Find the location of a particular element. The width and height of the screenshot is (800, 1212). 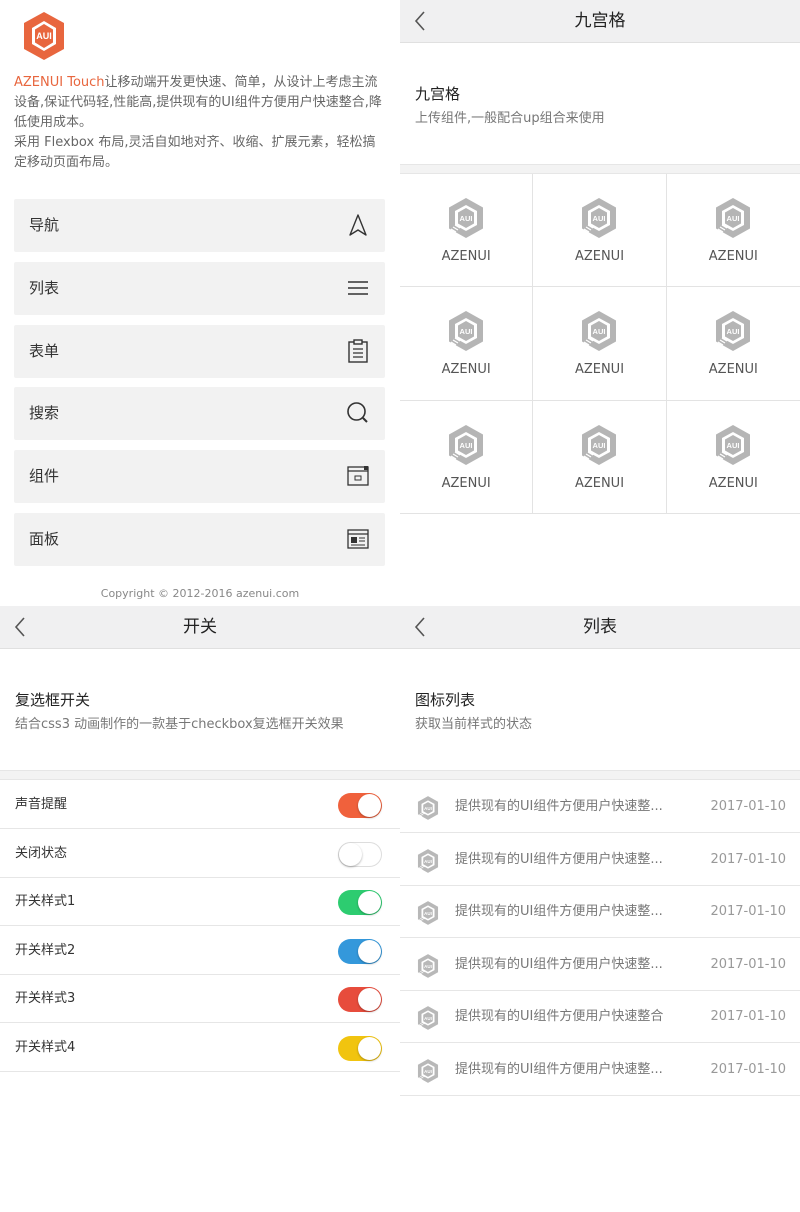

search-icon is located at coordinates (357, 412).